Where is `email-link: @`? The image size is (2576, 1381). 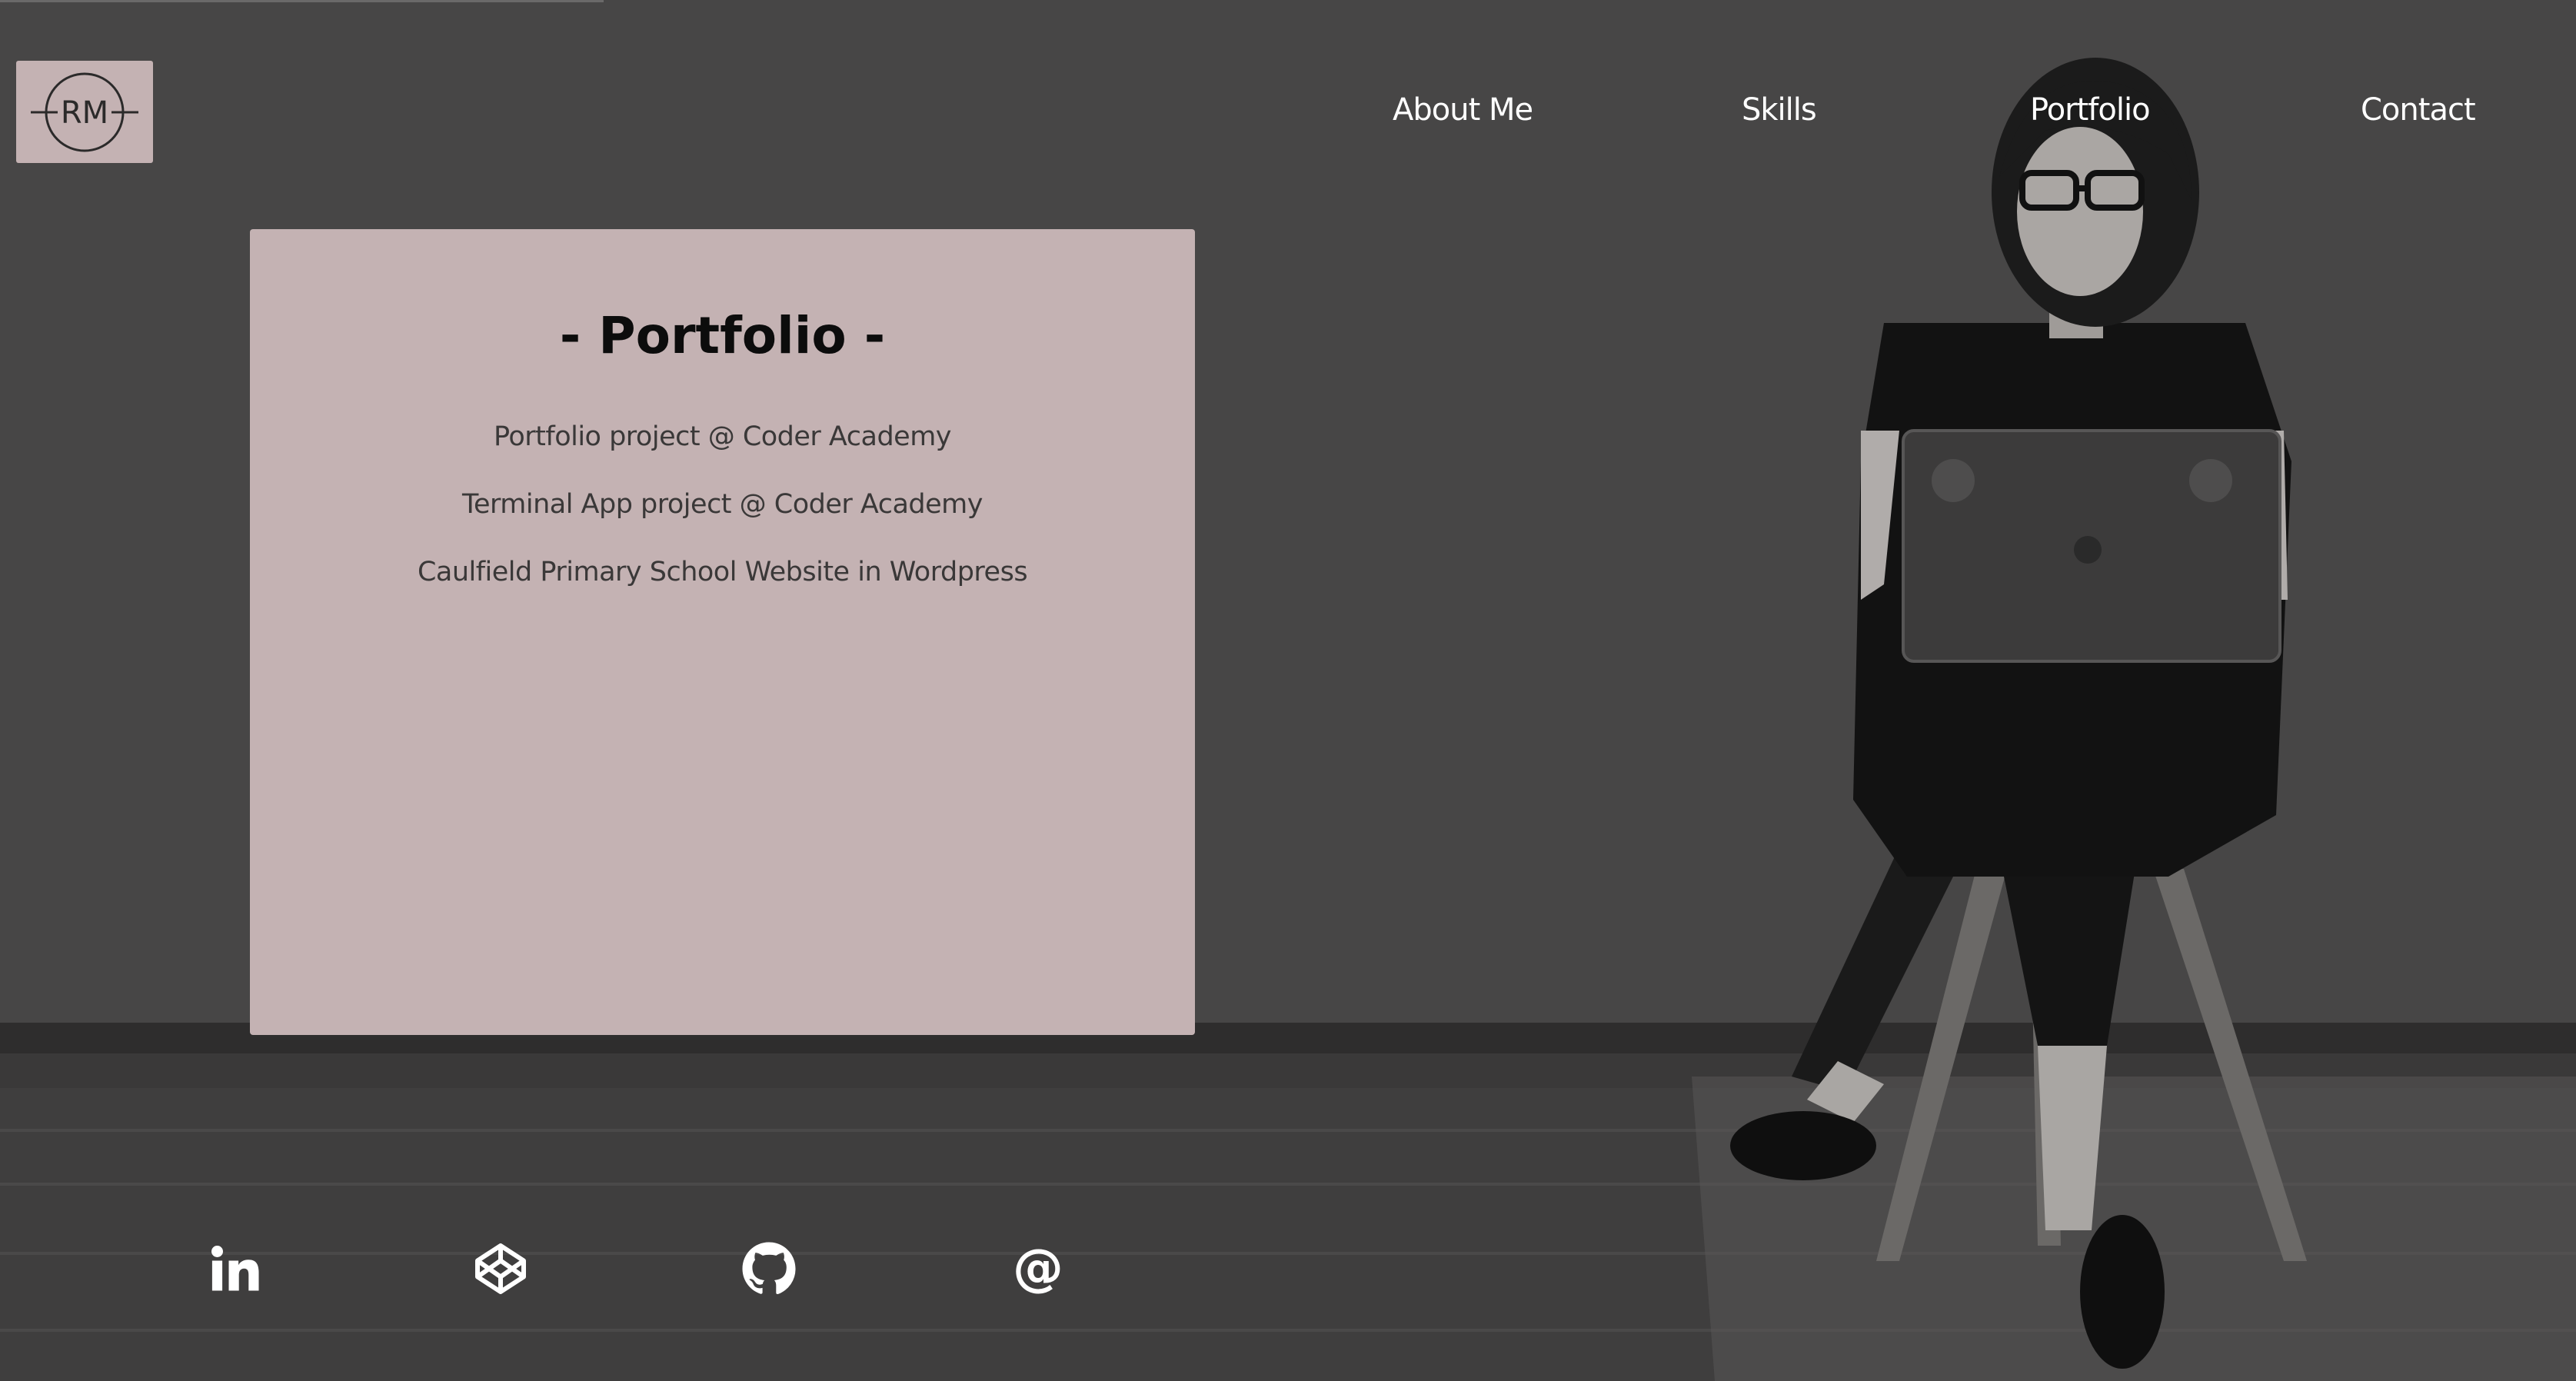
email-link: @ is located at coordinates (1038, 1268).